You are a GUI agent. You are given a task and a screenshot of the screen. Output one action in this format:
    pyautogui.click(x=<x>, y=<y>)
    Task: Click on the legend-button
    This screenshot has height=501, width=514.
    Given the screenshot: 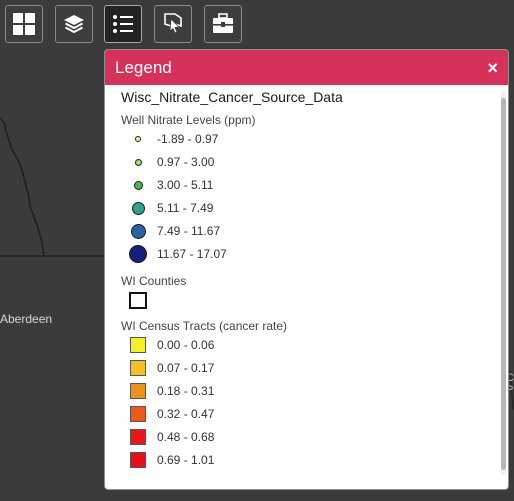 What is the action you would take?
    pyautogui.click(x=123, y=24)
    